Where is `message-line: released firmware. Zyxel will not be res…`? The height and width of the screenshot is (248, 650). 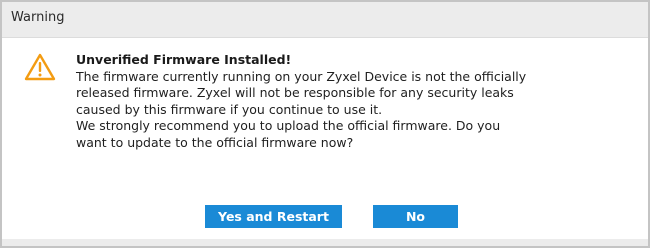 message-line: released firmware. Zyxel will not be res… is located at coordinates (295, 93).